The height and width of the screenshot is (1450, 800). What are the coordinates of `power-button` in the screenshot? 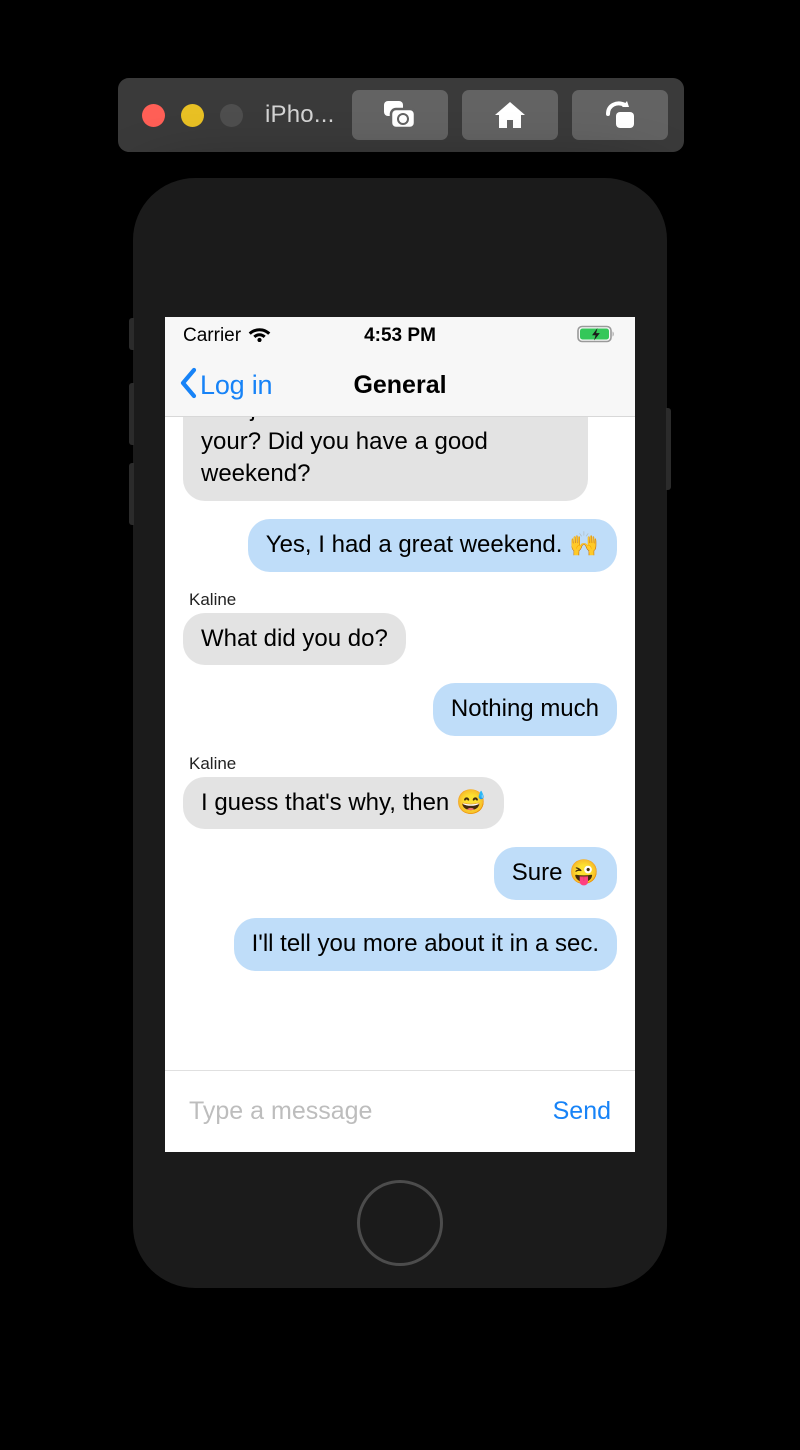 It's located at (668, 449).